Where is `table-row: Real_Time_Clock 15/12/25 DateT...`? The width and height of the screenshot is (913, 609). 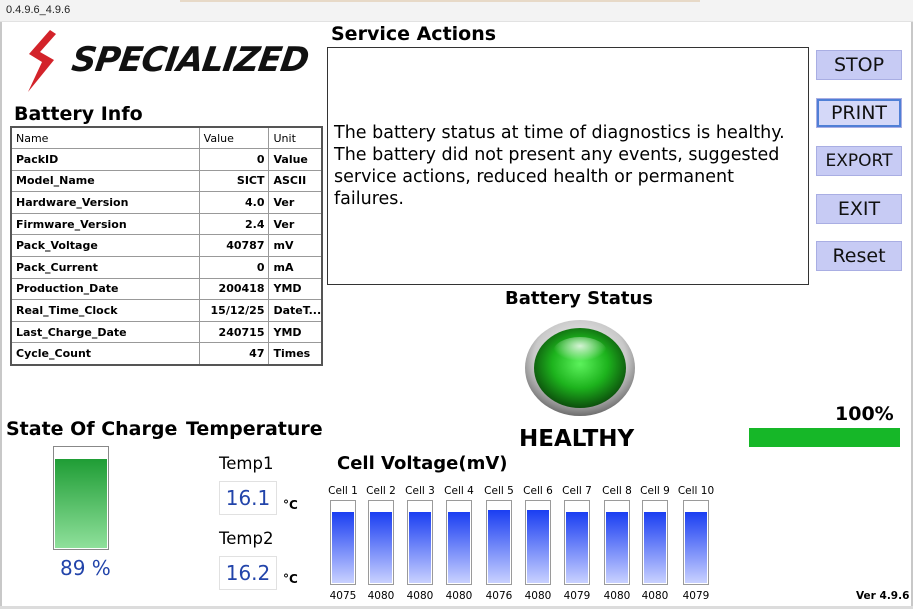 table-row: Real_Time_Clock 15/12/25 DateT... is located at coordinates (166, 310).